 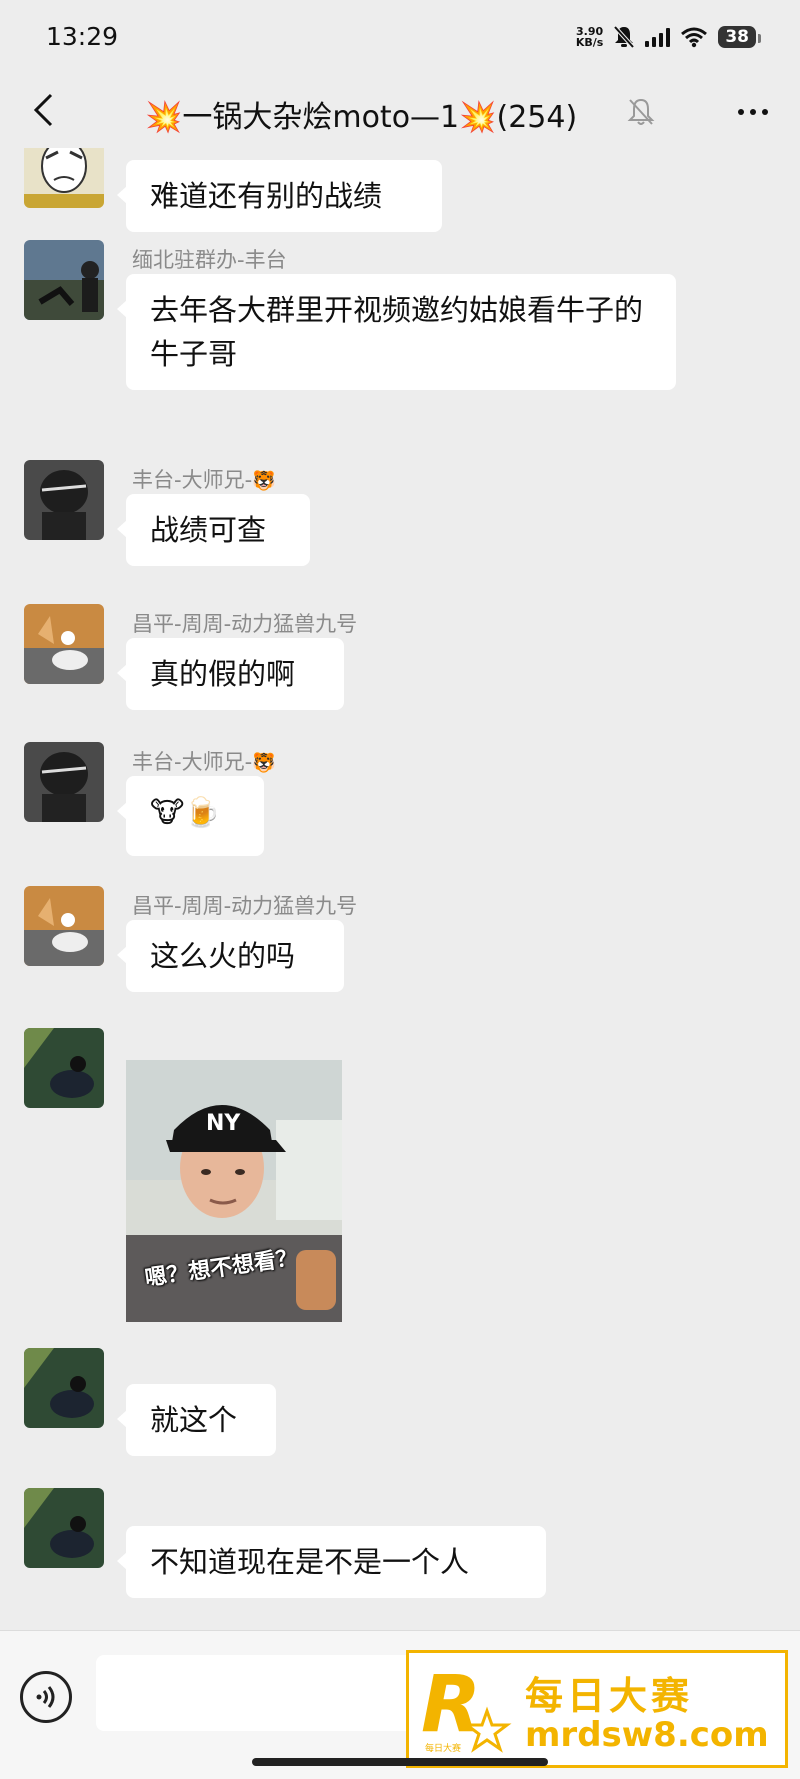 What do you see at coordinates (647, 1735) in the screenshot?
I see `watermark-url: mrdsw8.com` at bounding box center [647, 1735].